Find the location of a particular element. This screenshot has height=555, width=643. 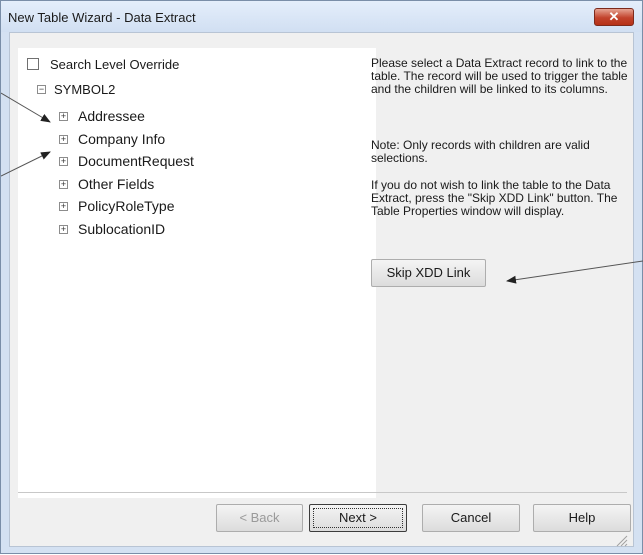

arrow-to-documentrequest is located at coordinates (26, 164).